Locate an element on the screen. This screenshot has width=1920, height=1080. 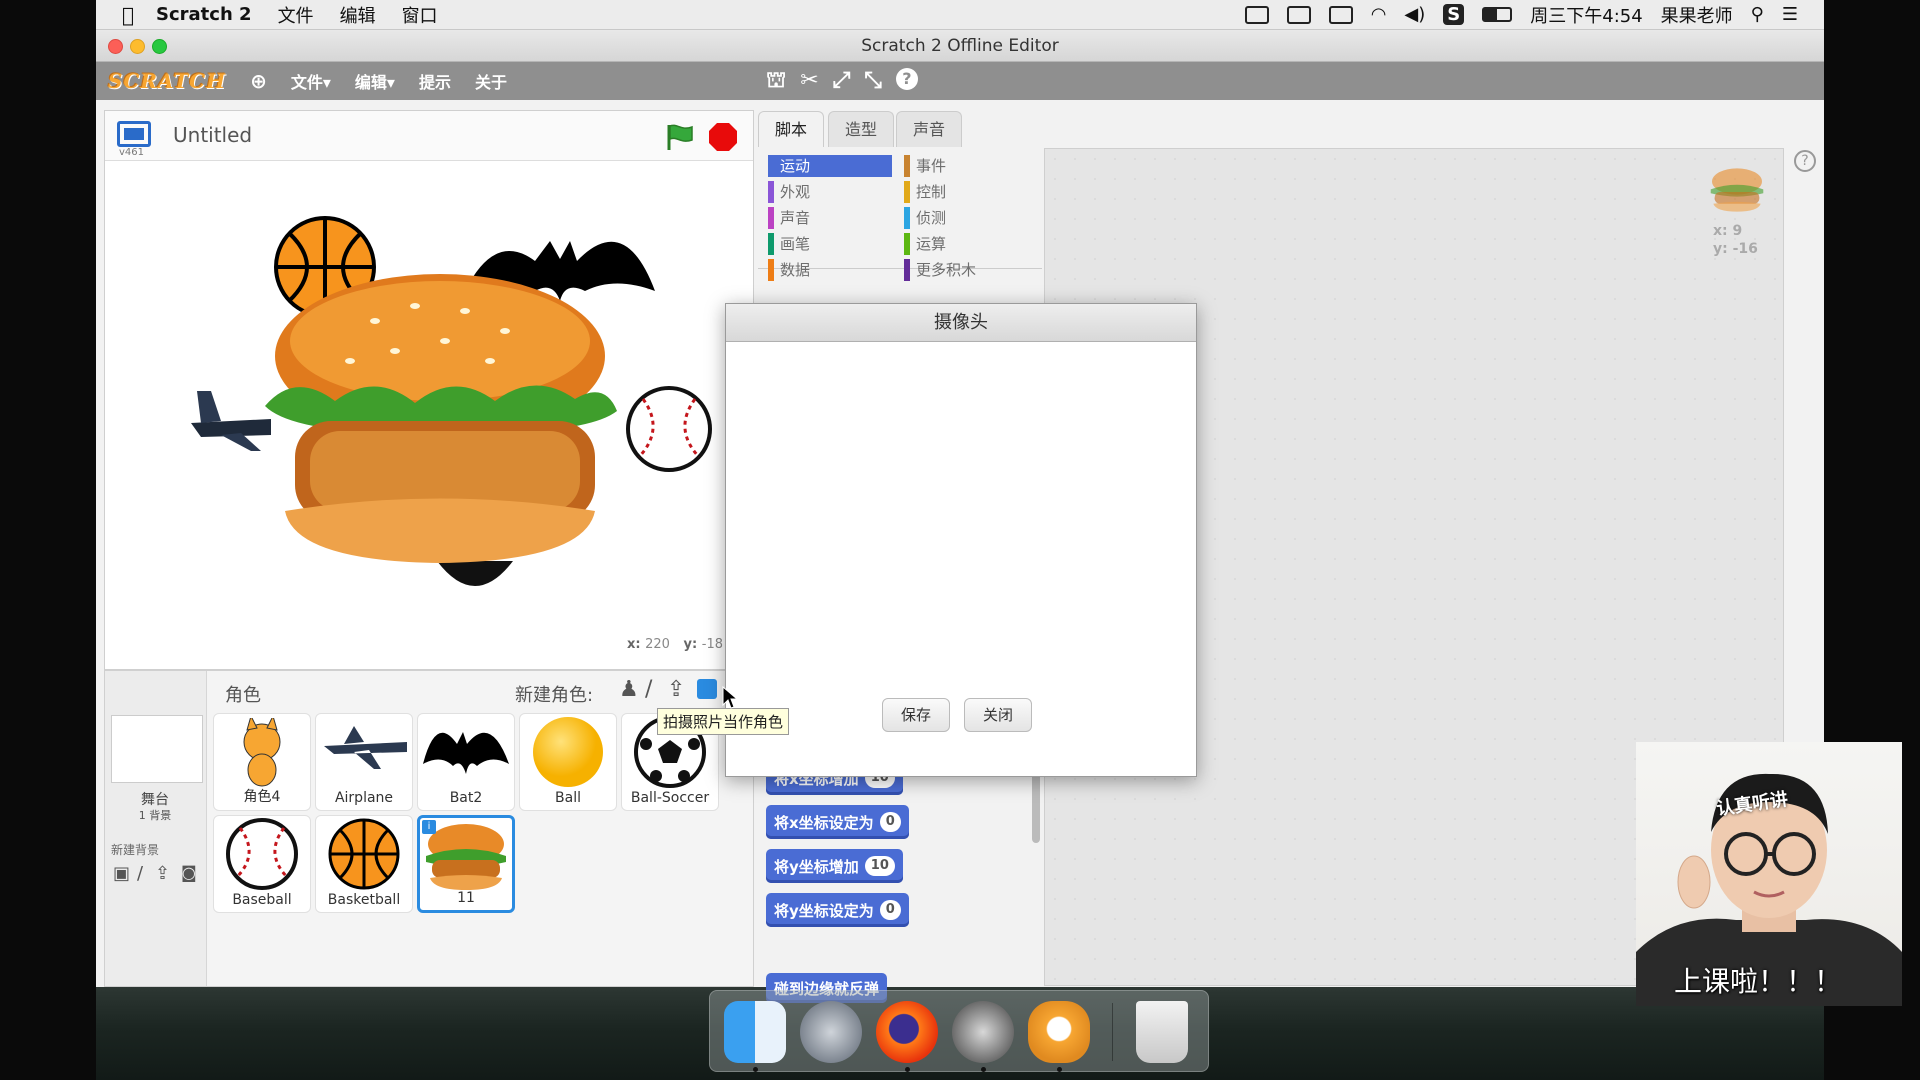
baseball-sprite is located at coordinates (669, 429).